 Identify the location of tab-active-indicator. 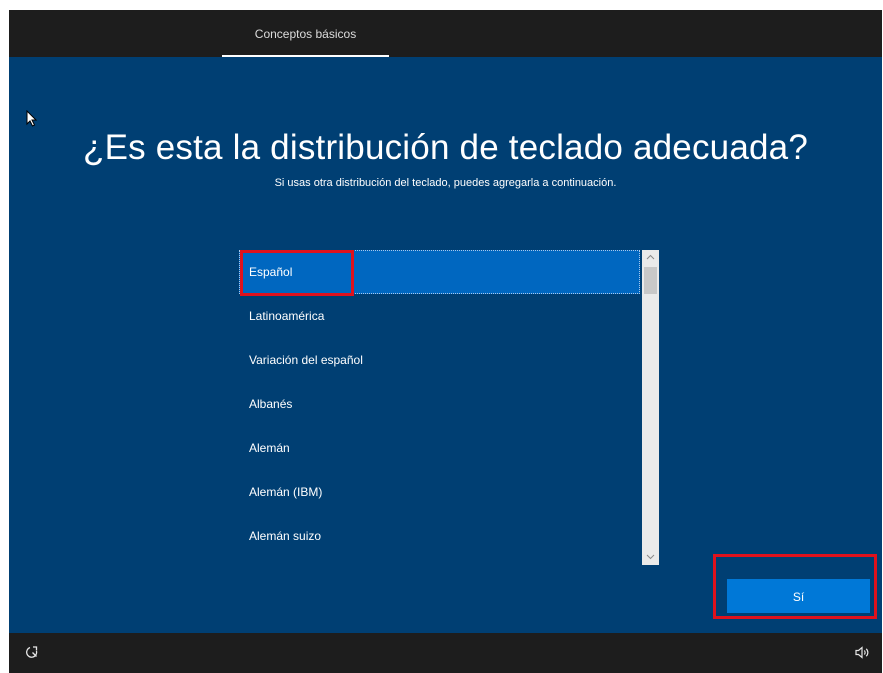
(305, 56).